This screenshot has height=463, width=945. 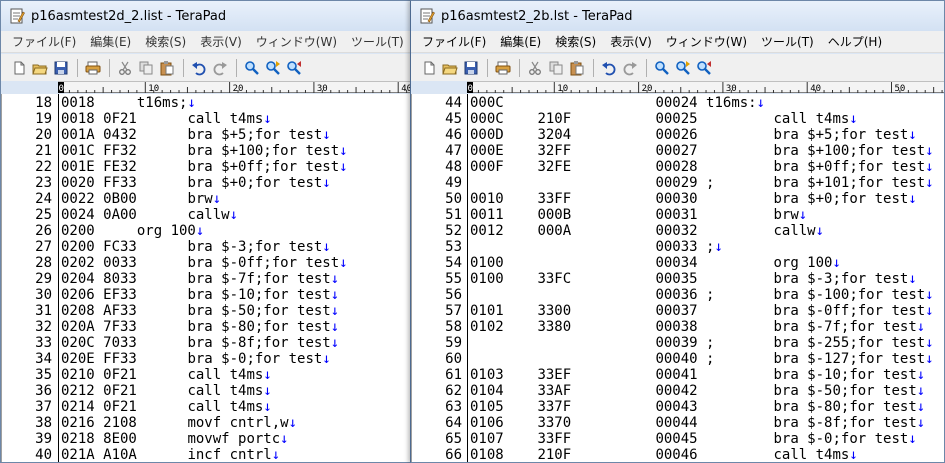 What do you see at coordinates (235, 87) in the screenshot?
I see `column-ruler: 0 10 20 30 40` at bounding box center [235, 87].